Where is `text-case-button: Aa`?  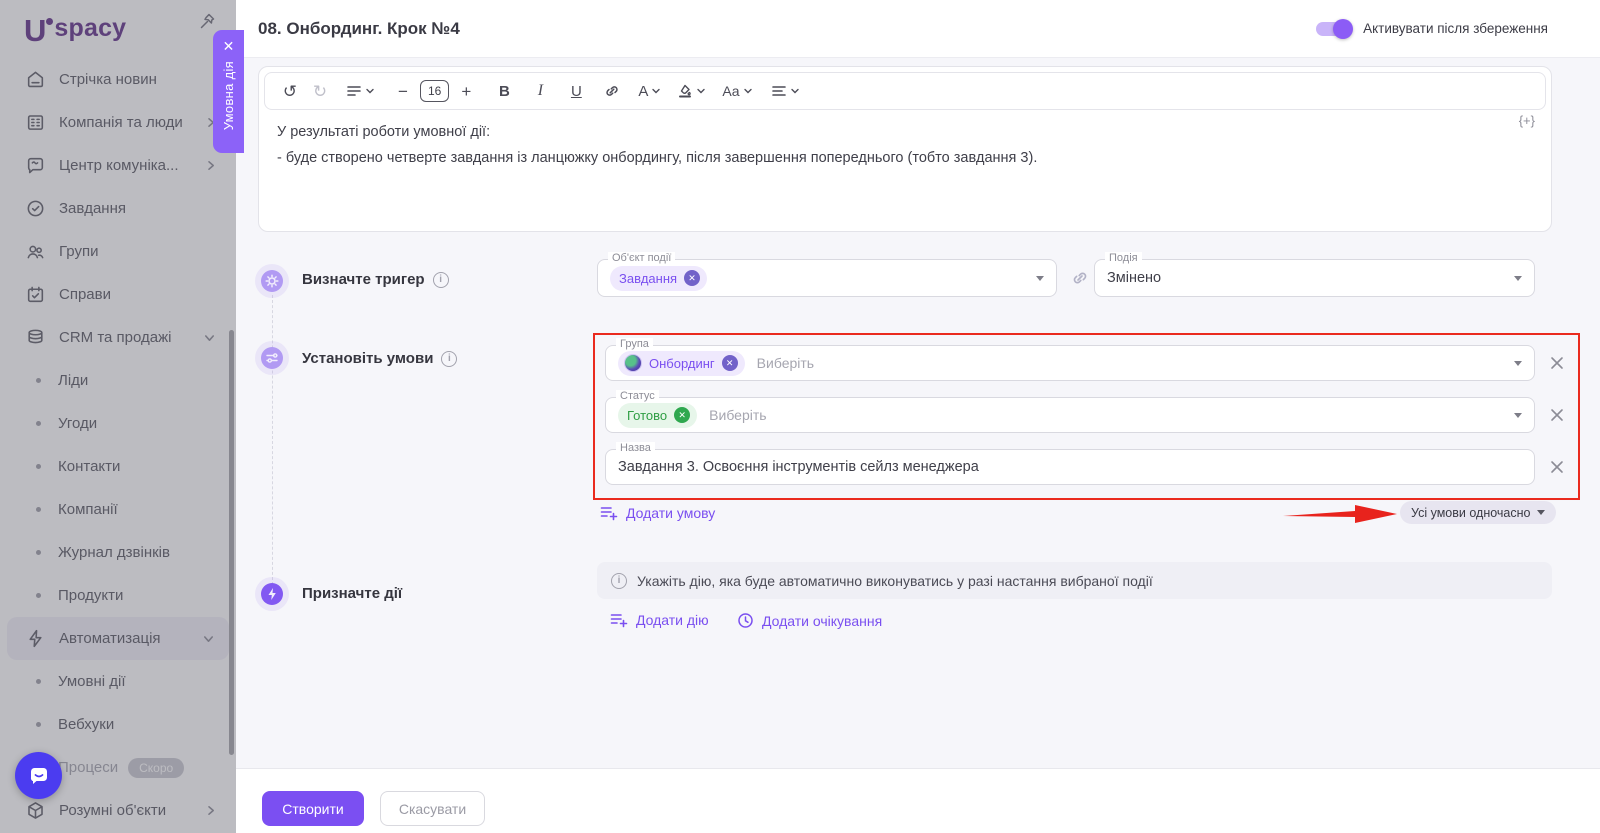
text-case-button: Aa is located at coordinates (737, 91).